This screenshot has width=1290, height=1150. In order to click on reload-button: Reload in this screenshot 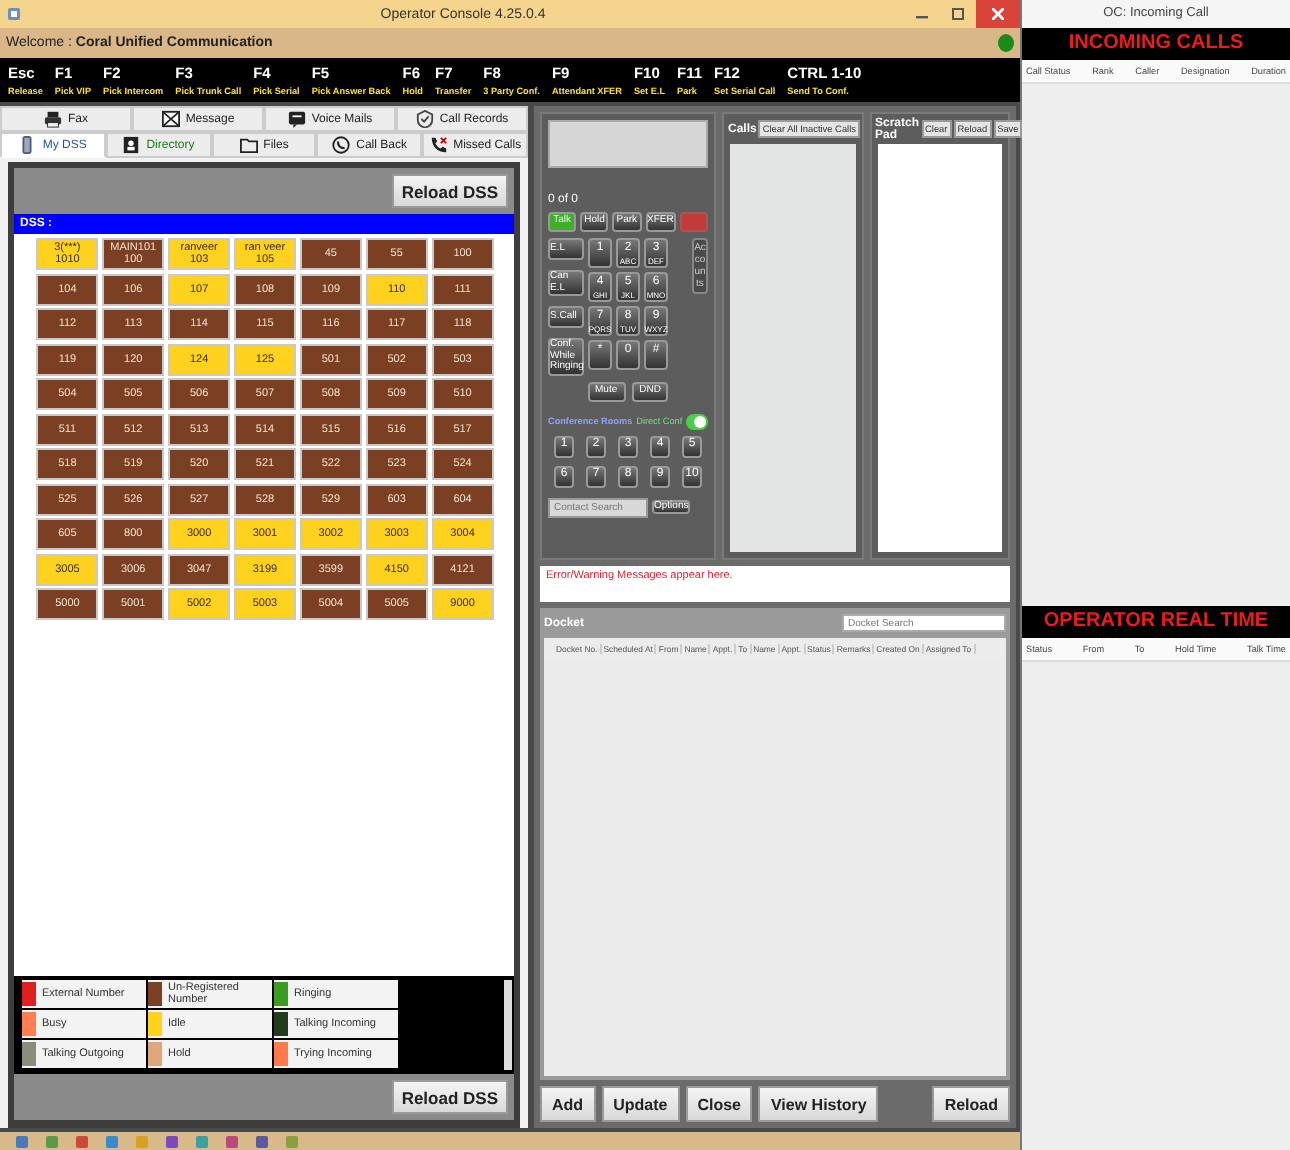, I will do `click(971, 1104)`.